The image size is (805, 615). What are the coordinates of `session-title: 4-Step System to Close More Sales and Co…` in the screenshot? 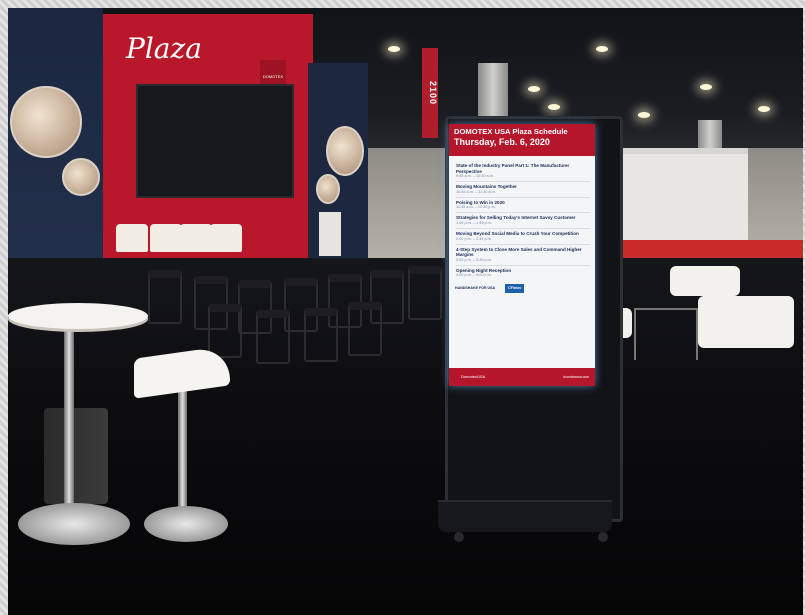 It's located at (519, 252).